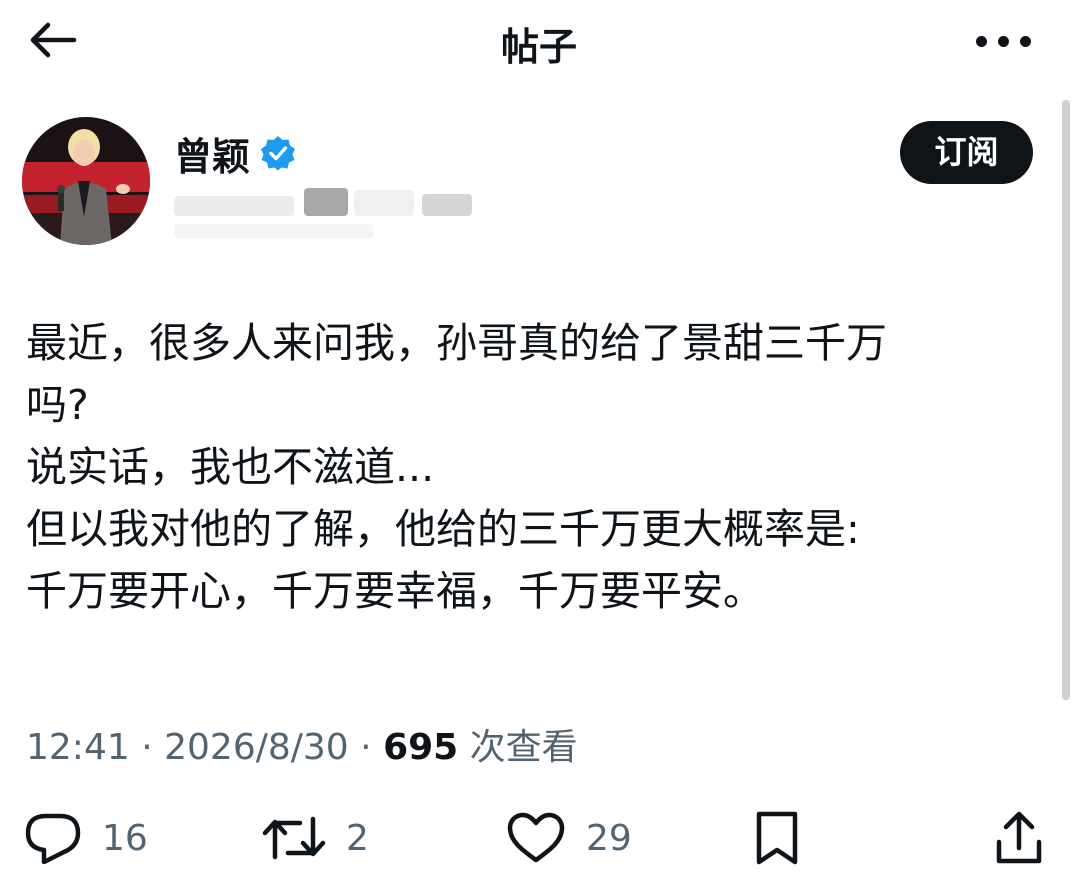  Describe the element at coordinates (86, 838) in the screenshot. I see `reply-button: 16` at that location.